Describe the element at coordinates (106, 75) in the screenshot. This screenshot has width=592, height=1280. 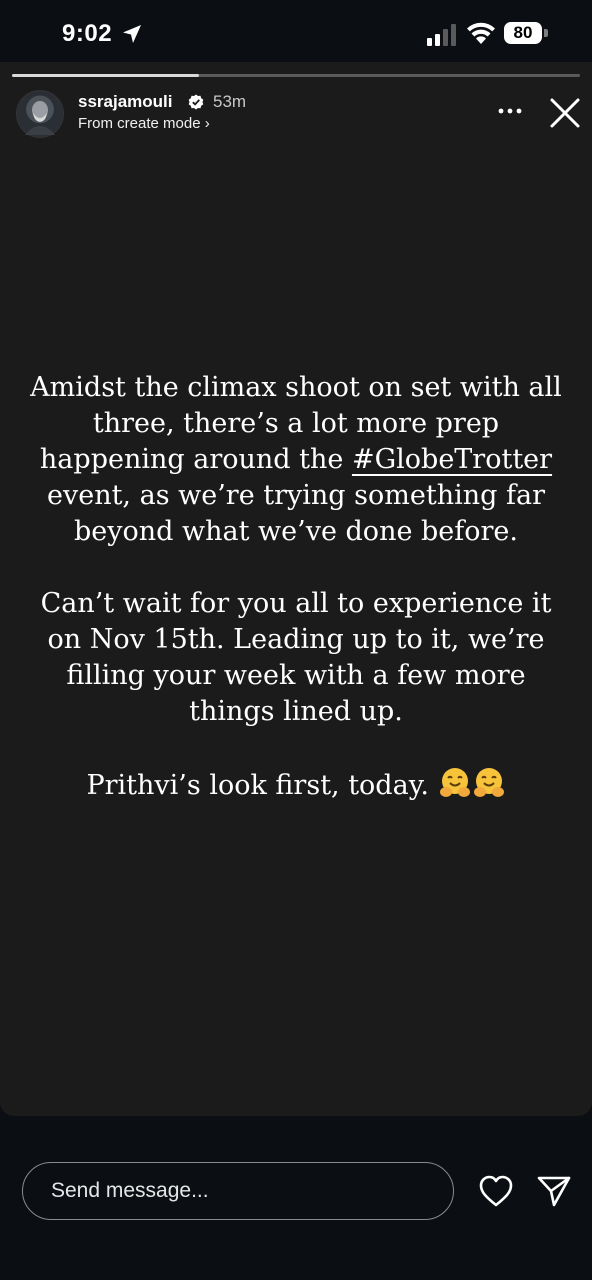
I see `story-progress-fill` at that location.